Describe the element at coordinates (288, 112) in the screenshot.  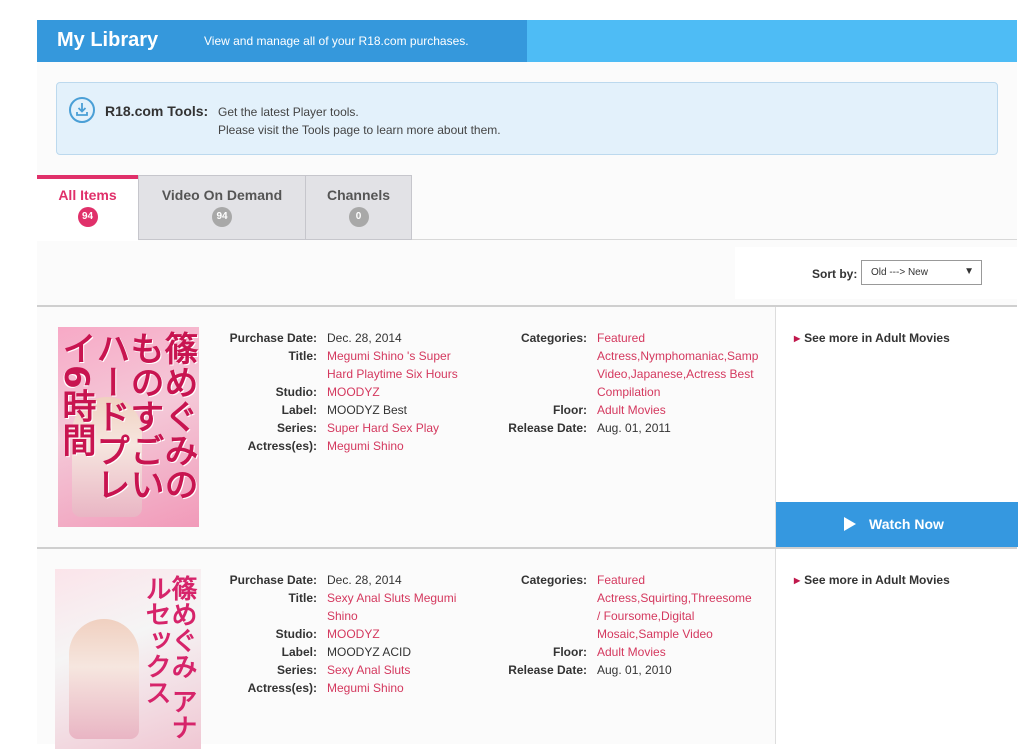
I see `tools-text-line-1: Get the latest Player tools.` at that location.